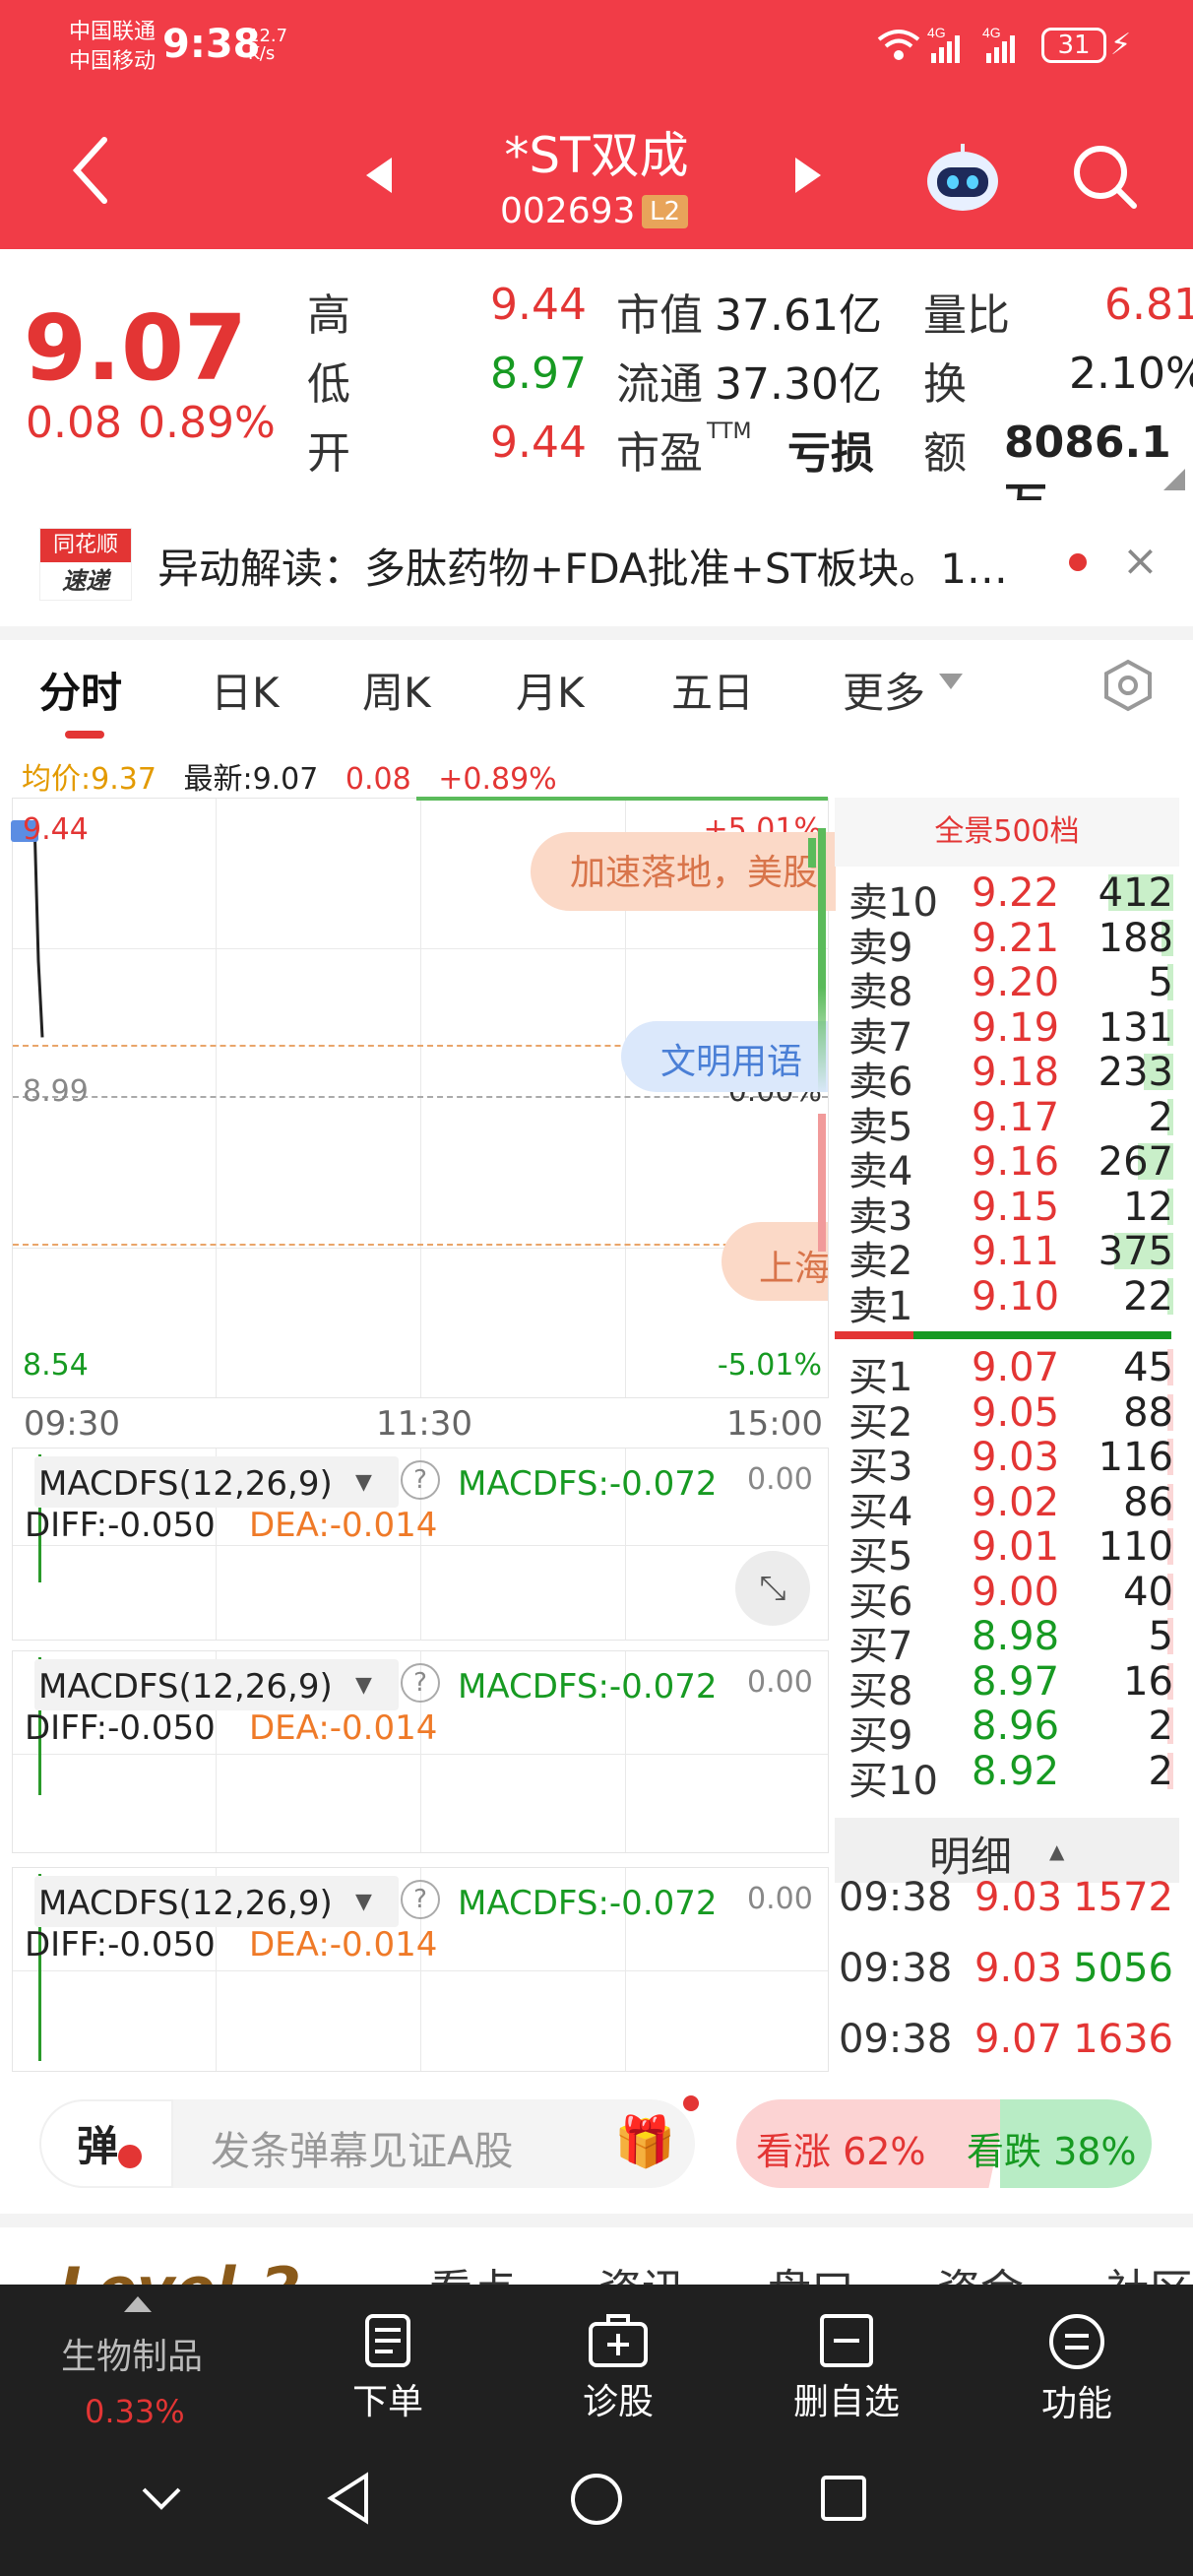 This screenshot has width=1193, height=2576. I want to click on danmu-input-bar: 弹 发条弹幕见证A股 🎁, so click(369, 2141).